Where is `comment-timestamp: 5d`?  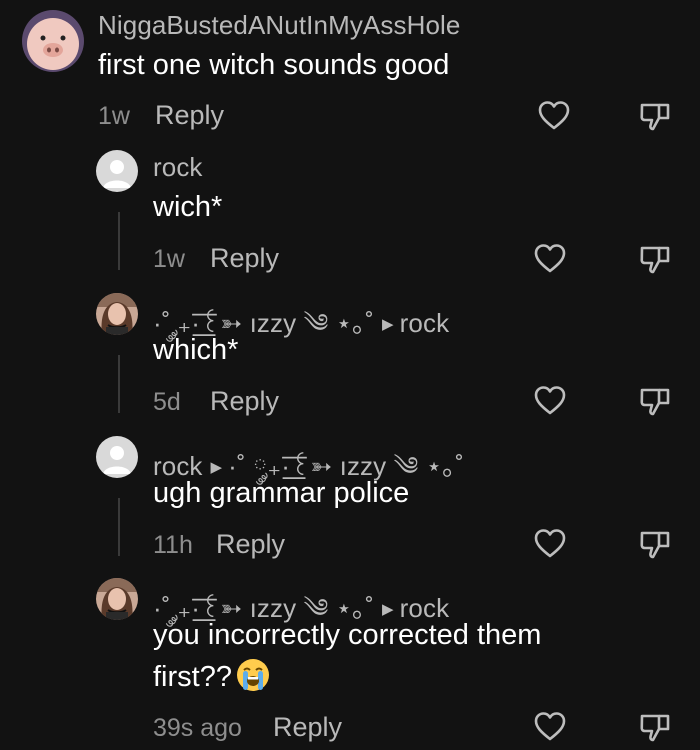
comment-timestamp: 5d is located at coordinates (167, 402).